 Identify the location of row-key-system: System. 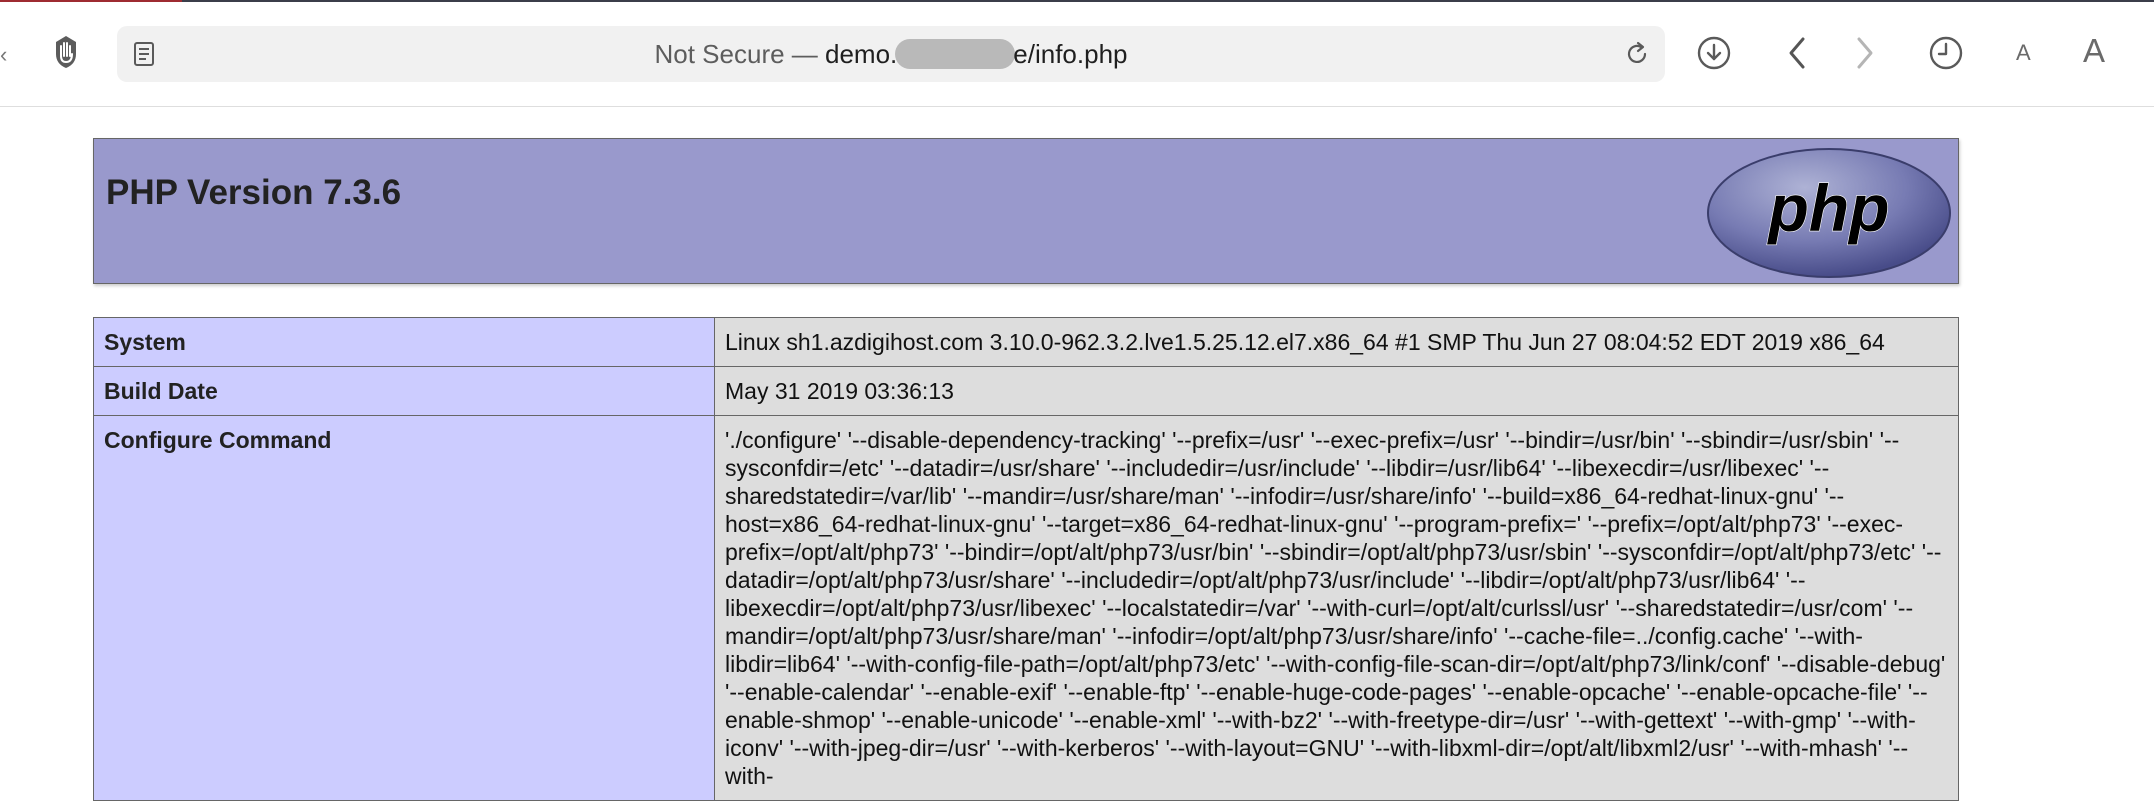
(404, 342).